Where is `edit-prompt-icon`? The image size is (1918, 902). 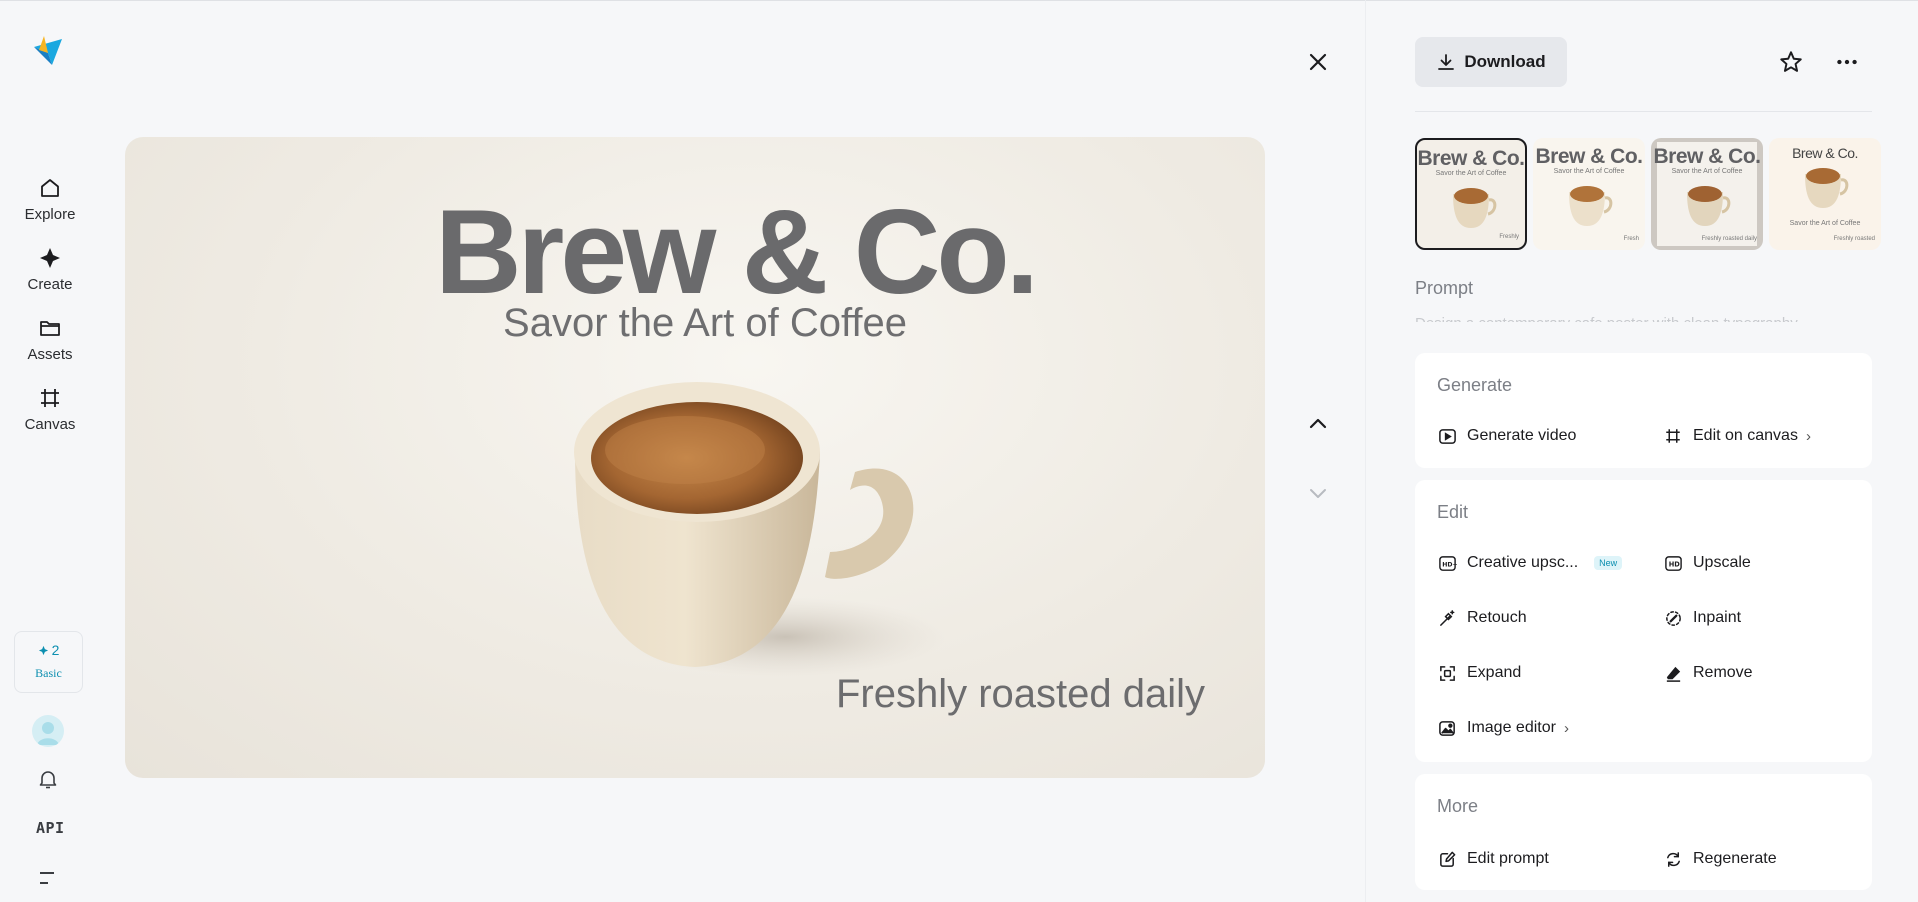
edit-prompt-icon is located at coordinates (1447, 859).